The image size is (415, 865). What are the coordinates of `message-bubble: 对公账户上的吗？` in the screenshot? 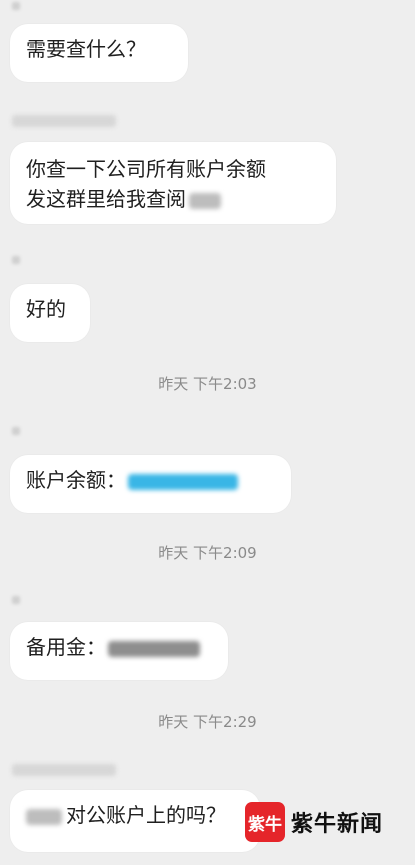 It's located at (135, 821).